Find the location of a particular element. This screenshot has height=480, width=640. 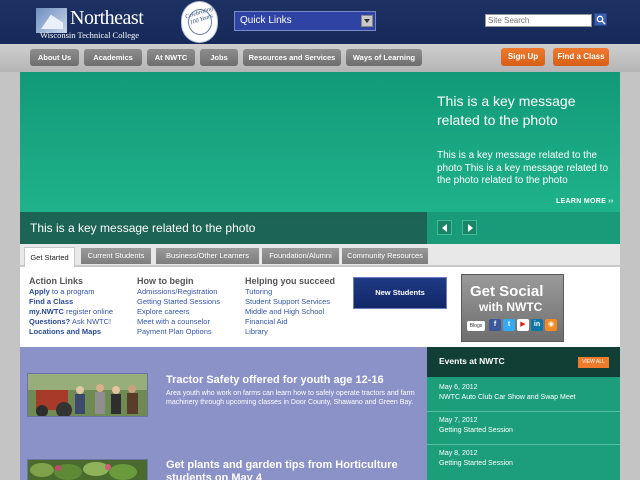

tab-community-resources: Community Resources is located at coordinates (385, 256).